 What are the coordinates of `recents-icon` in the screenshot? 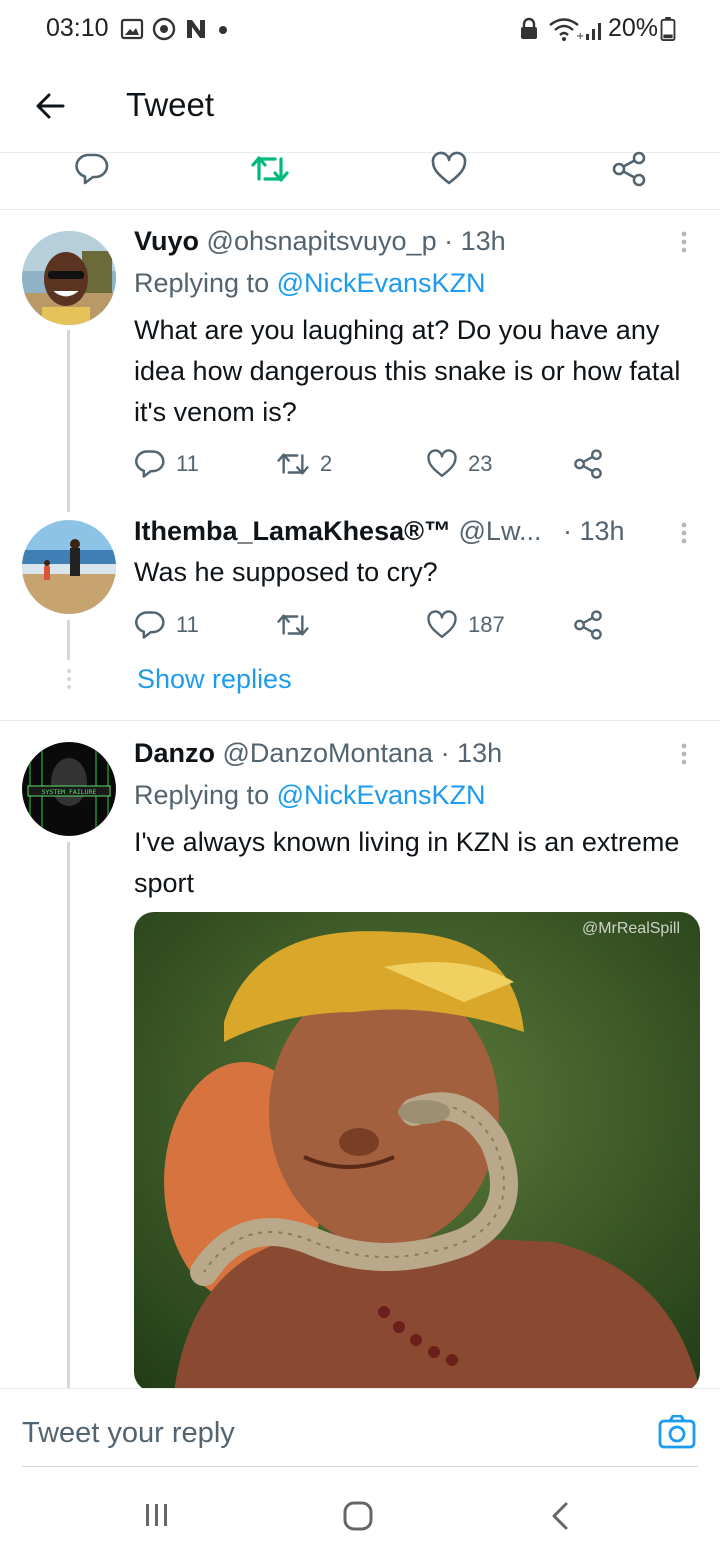 It's located at (157, 1515).